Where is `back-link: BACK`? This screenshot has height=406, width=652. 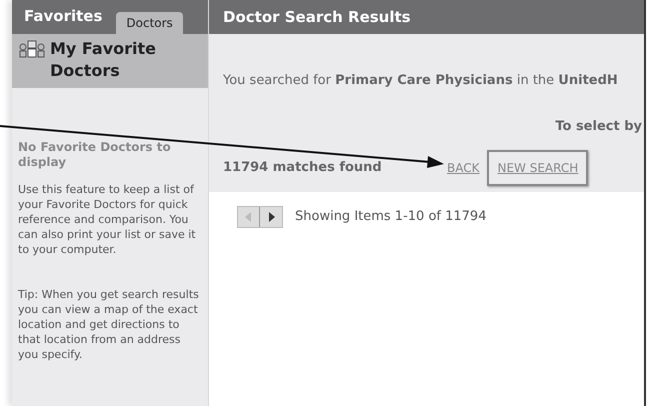 back-link: BACK is located at coordinates (463, 168).